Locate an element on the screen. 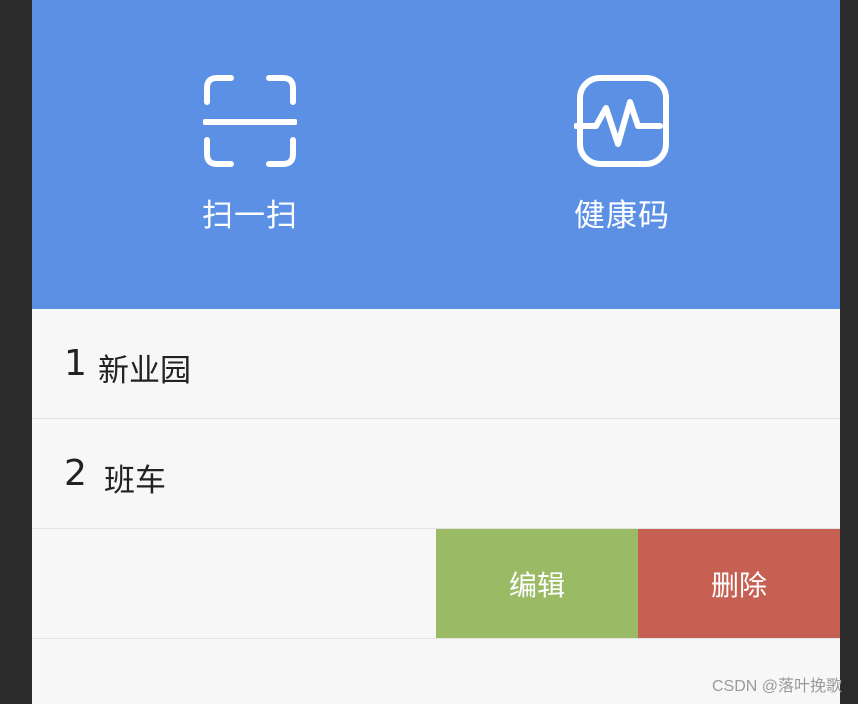  watermark: CSDN @落叶挽歌 is located at coordinates (776, 686).